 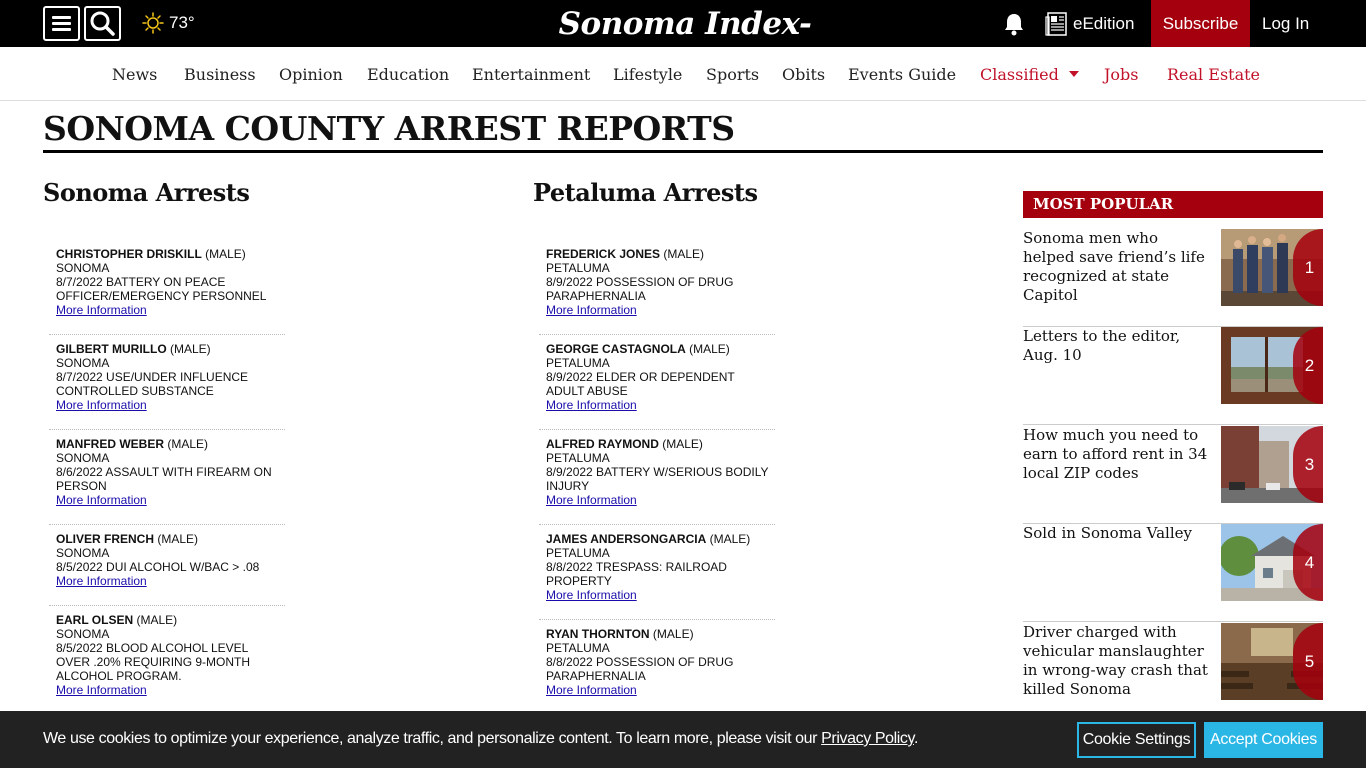 I want to click on nav-item-opinion: Opinion, so click(x=311, y=74).